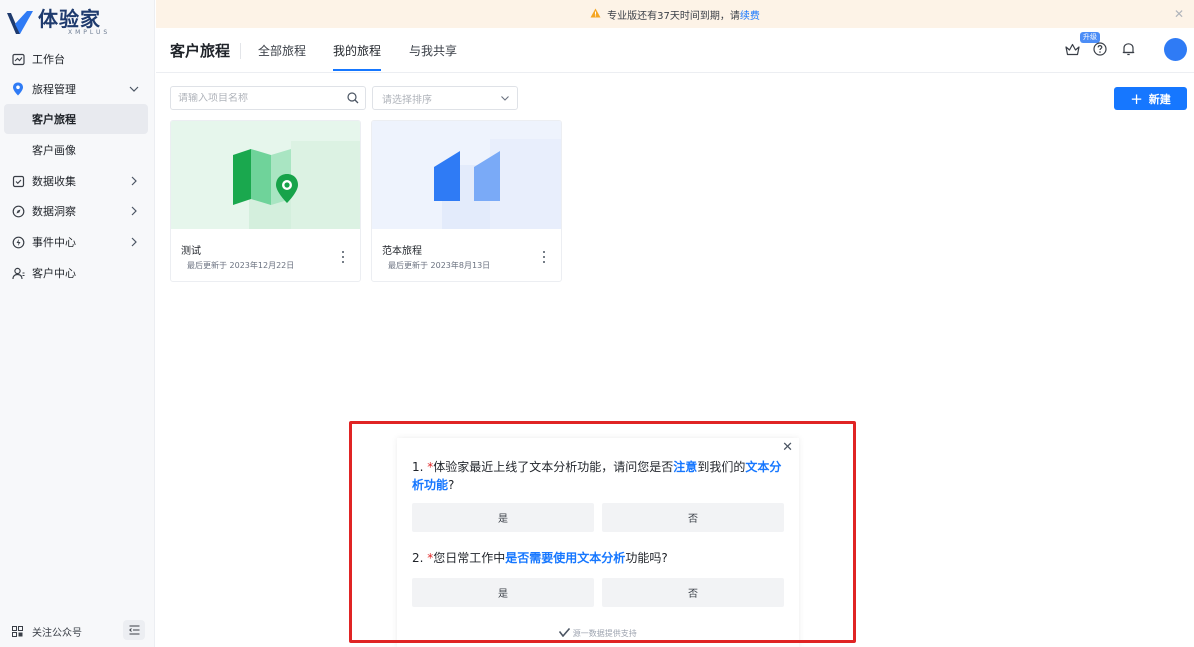  What do you see at coordinates (48, 59) in the screenshot?
I see `sidebar-item-label: 工作台` at bounding box center [48, 59].